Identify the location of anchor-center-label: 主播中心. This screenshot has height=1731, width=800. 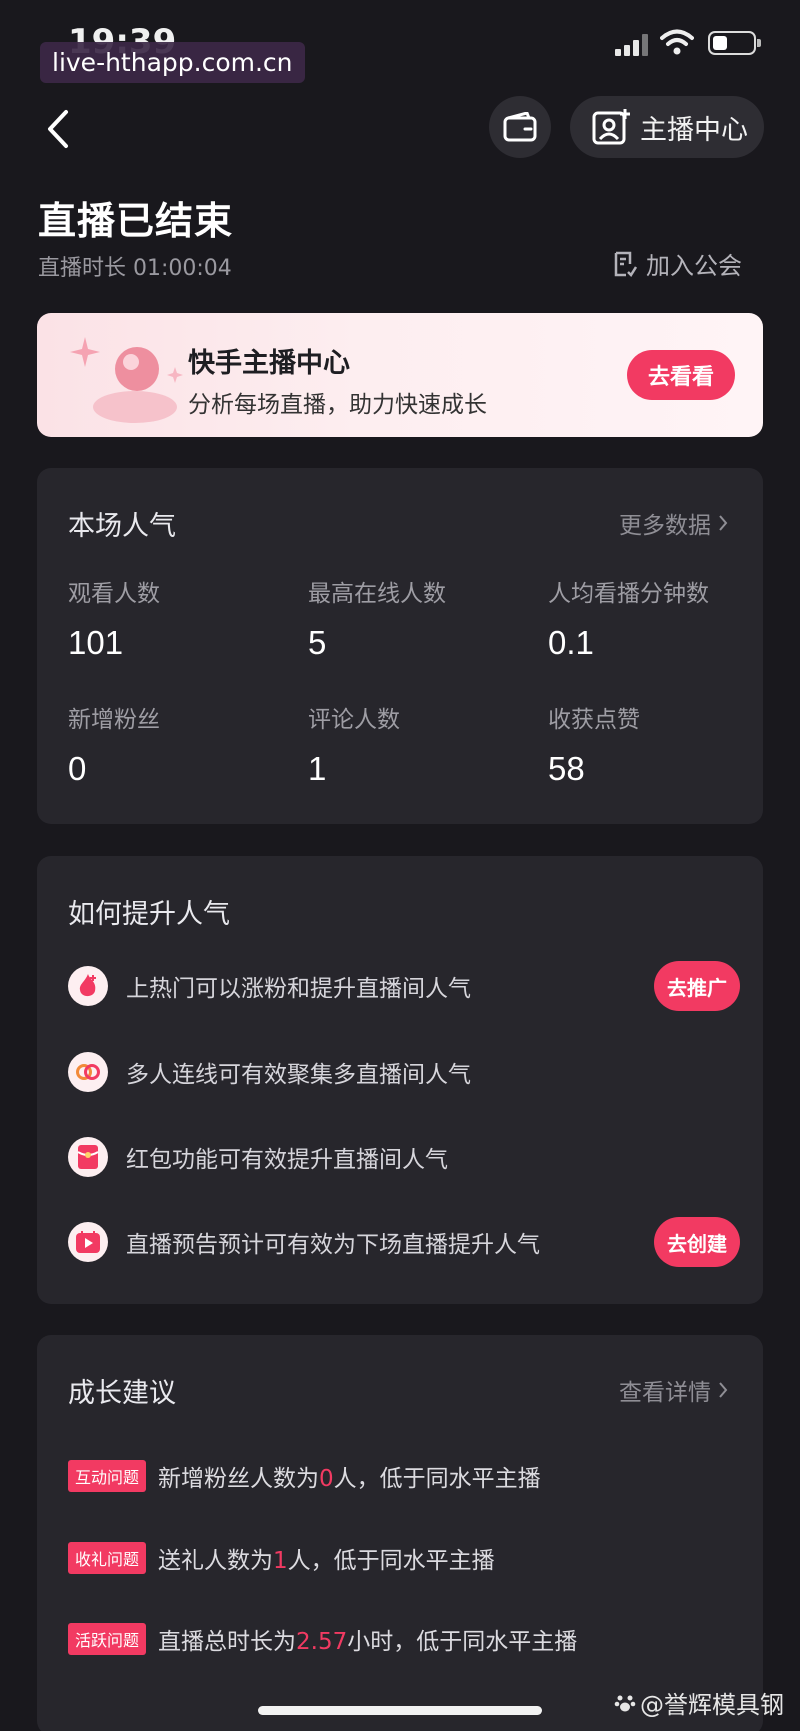
(694, 130).